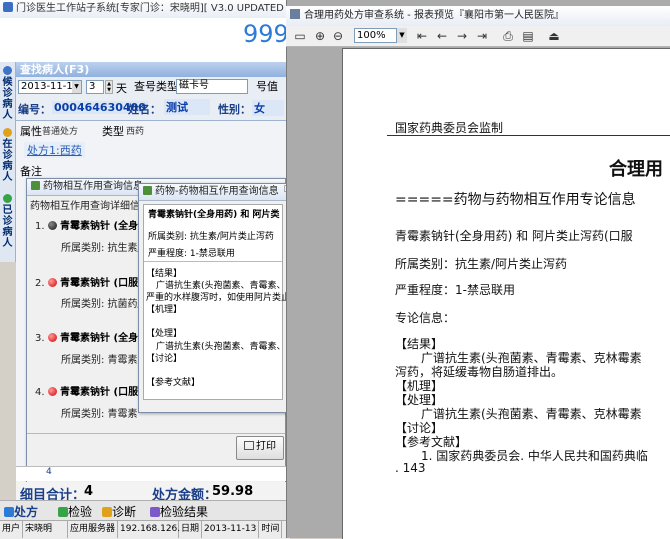  Describe the element at coordinates (7, 227) in the screenshot. I see `tab-label: 已诊病人` at that location.